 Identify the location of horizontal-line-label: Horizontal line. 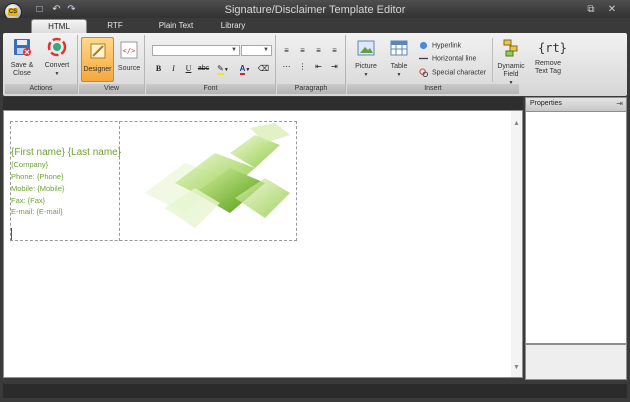
(454, 59).